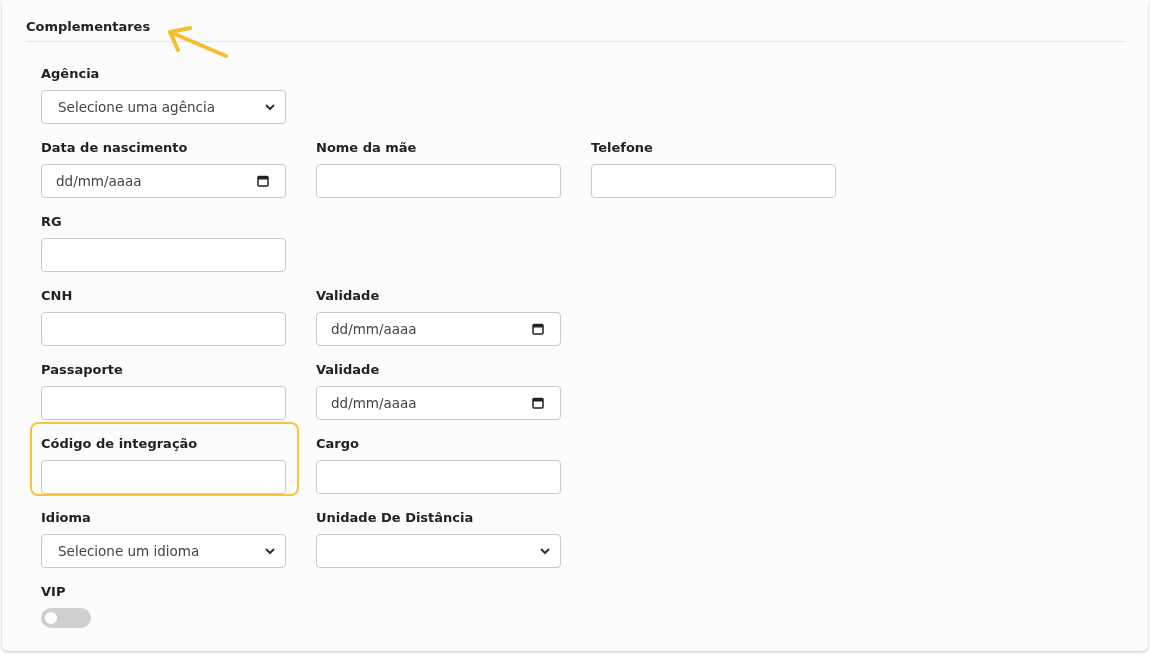 Image resolution: width=1150 pixels, height=655 pixels. What do you see at coordinates (163, 107) in the screenshot?
I see `select-field: Selecione uma agência` at bounding box center [163, 107].